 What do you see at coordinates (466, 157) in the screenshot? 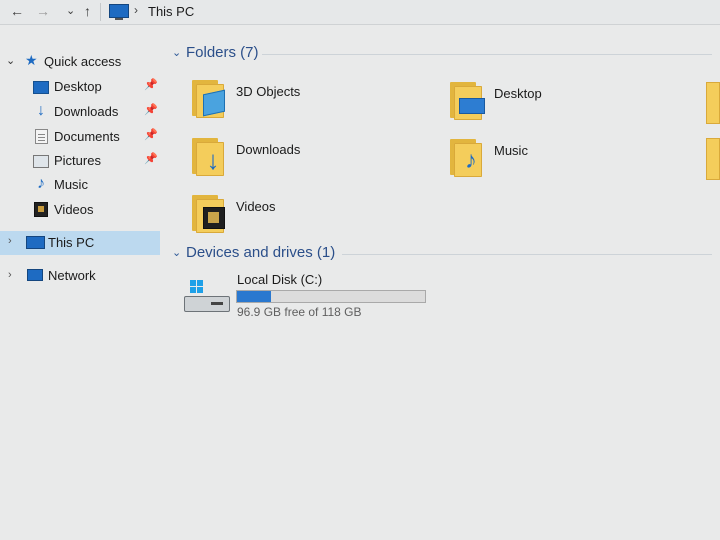
I see `music-folder-icon: ♪` at bounding box center [466, 157].